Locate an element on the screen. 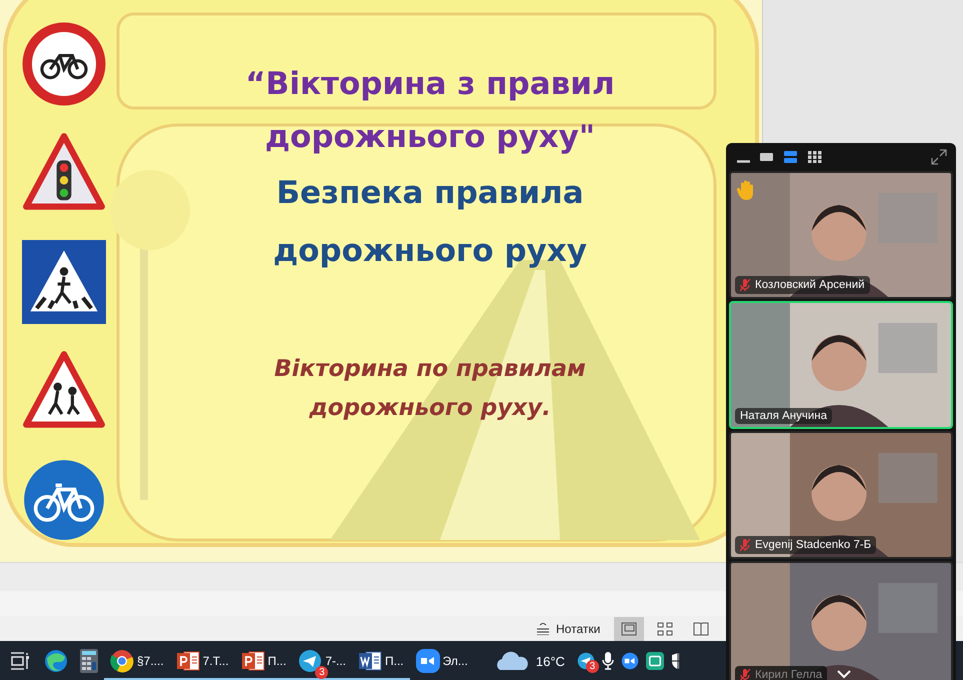  participant-name: Наталя Анучина is located at coordinates (784, 416).